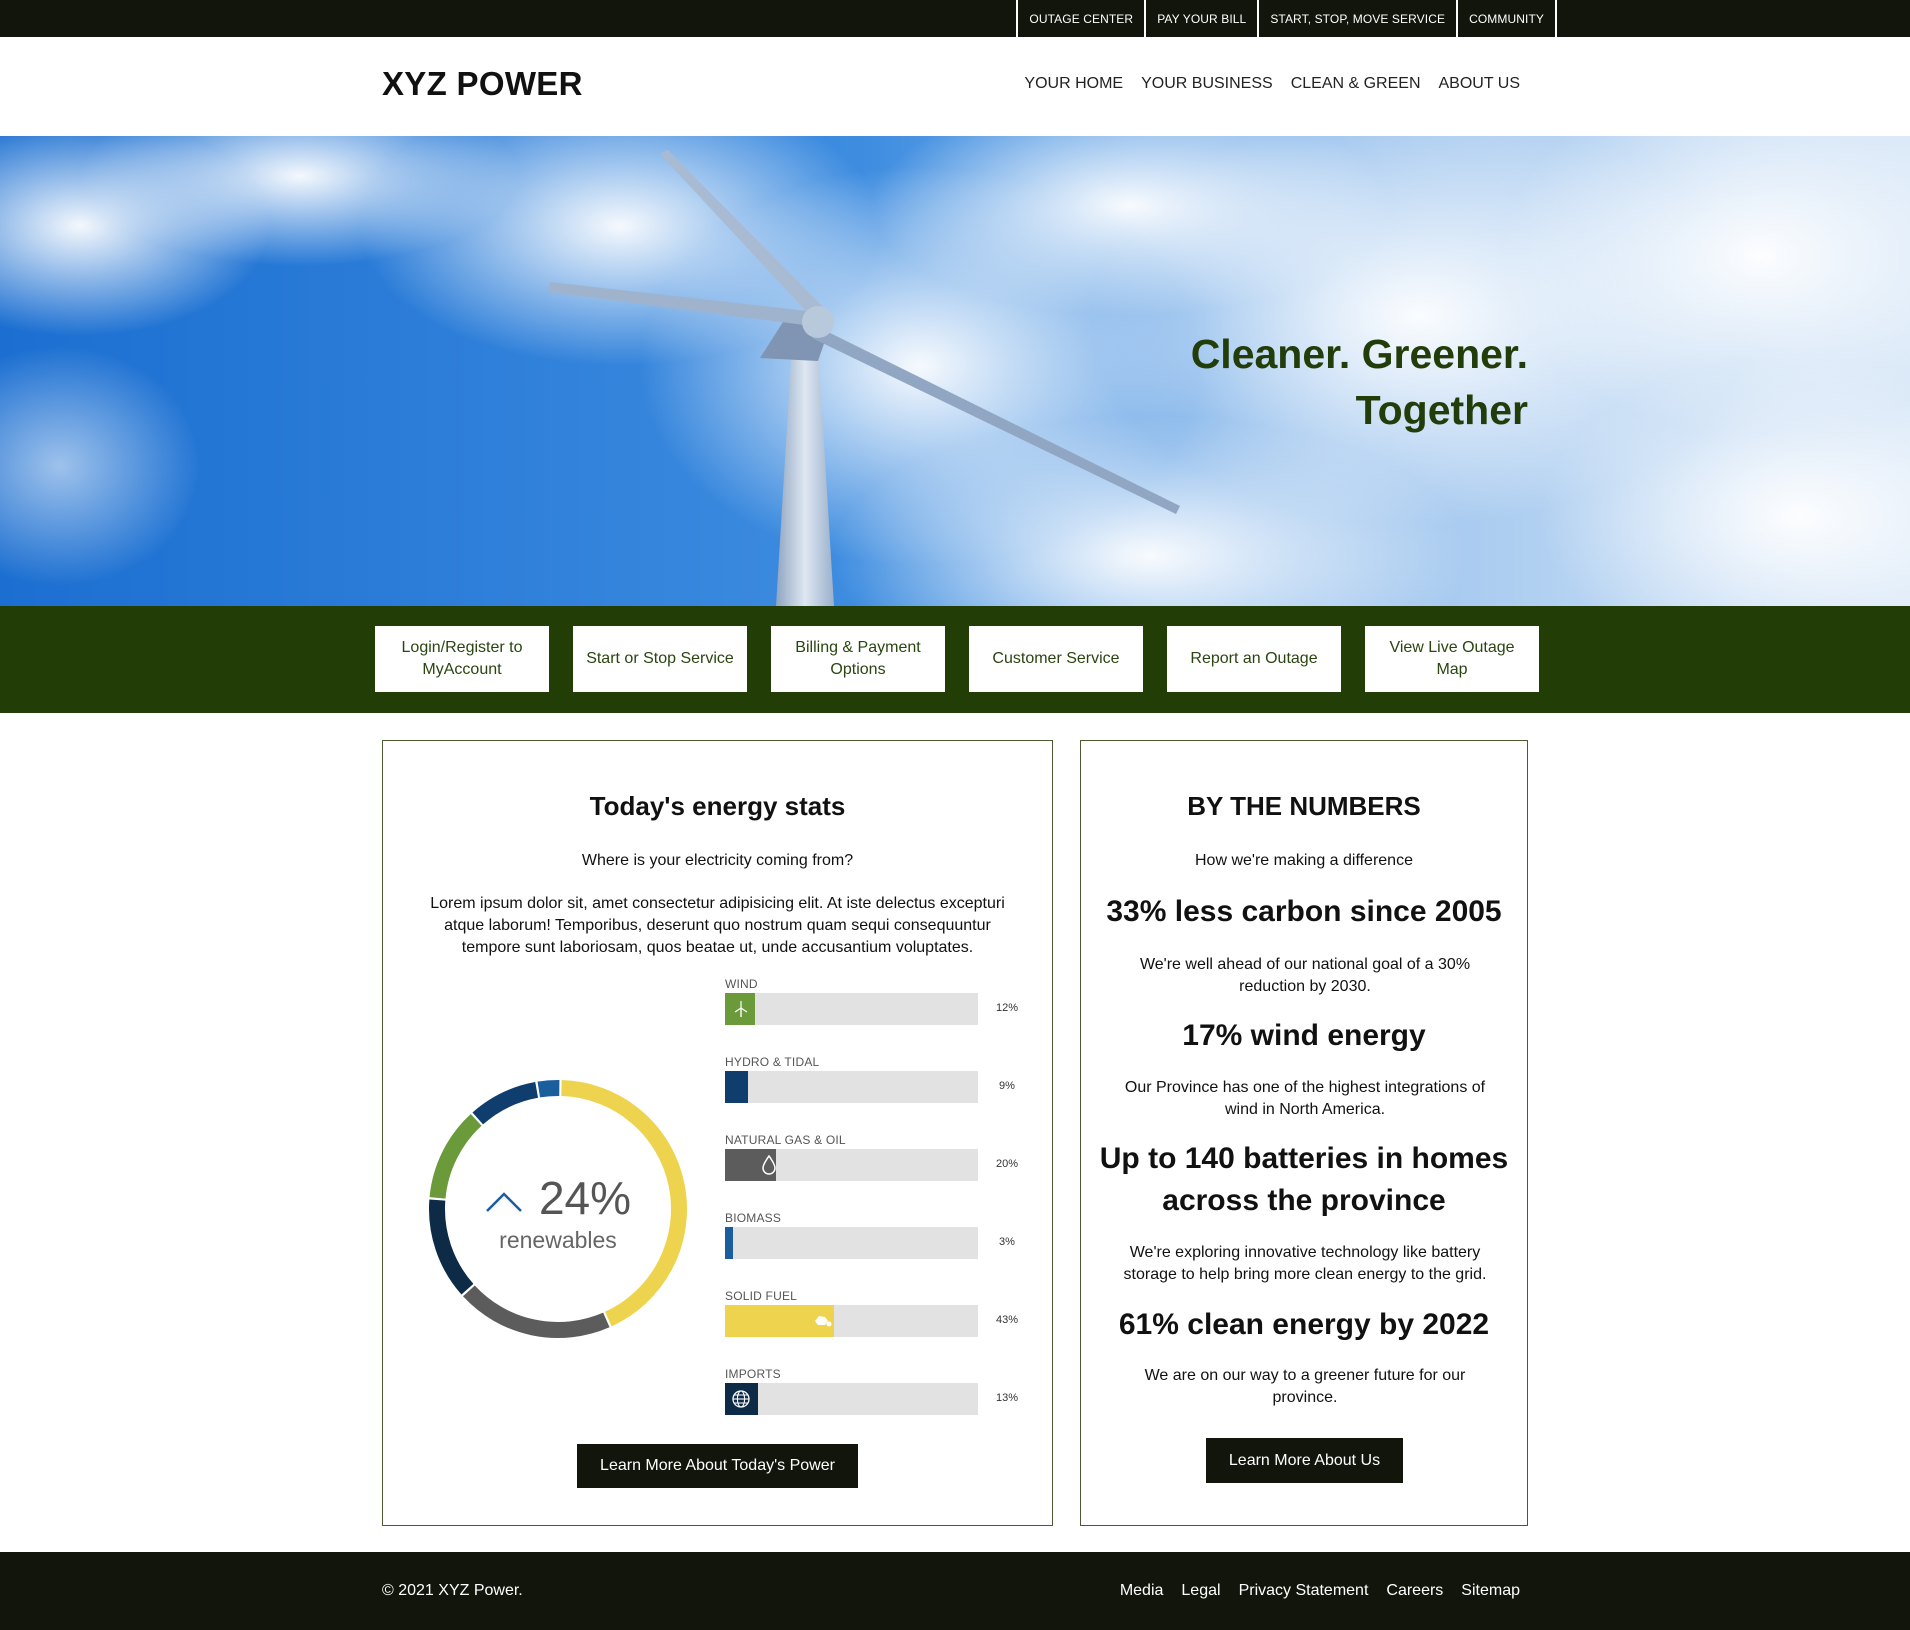  What do you see at coordinates (1207, 84) in the screenshot?
I see `nav-your-business: YOUR BUSINESS` at bounding box center [1207, 84].